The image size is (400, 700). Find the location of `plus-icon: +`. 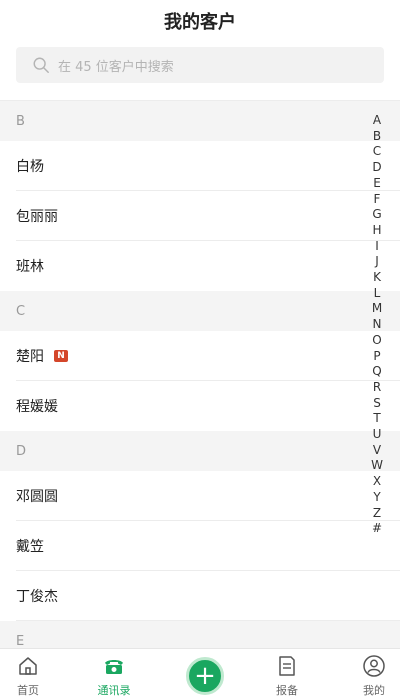

plus-icon: + is located at coordinates (205, 676).